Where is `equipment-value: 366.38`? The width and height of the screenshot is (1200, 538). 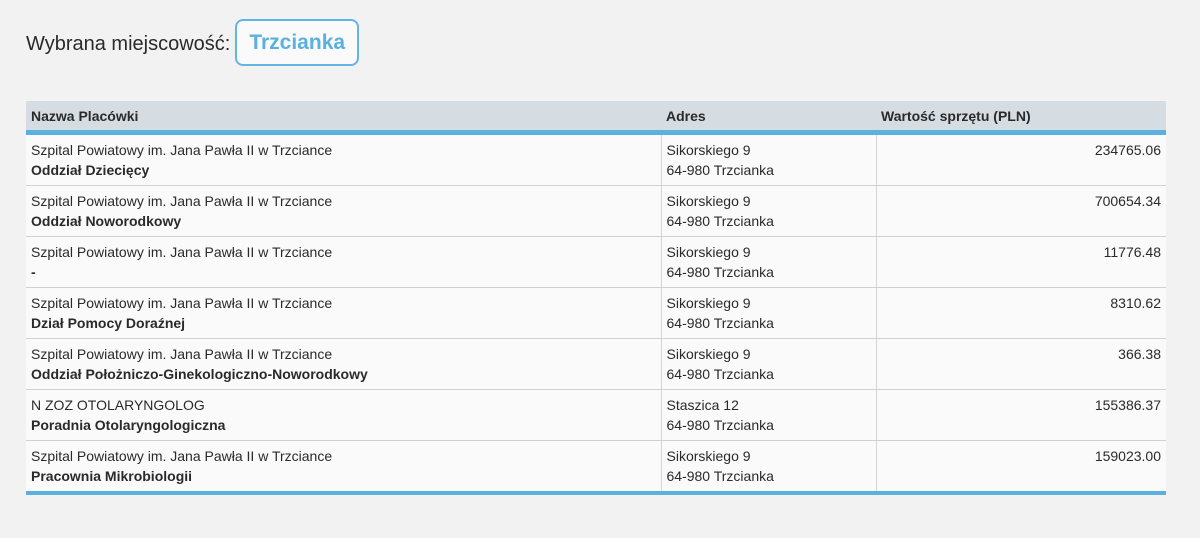 equipment-value: 366.38 is located at coordinates (1139, 354).